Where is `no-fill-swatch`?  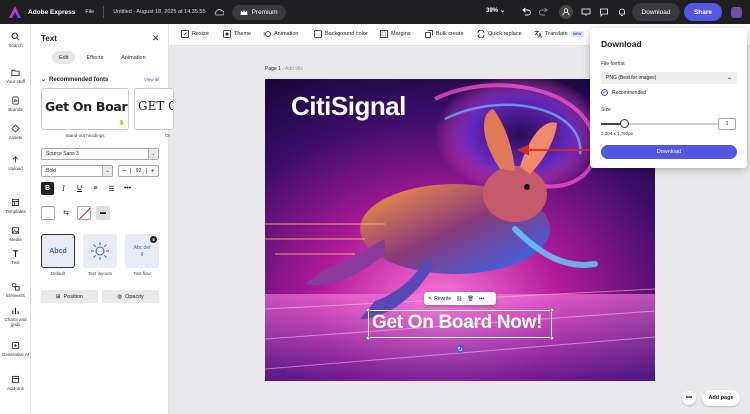 no-fill-swatch is located at coordinates (84, 213).